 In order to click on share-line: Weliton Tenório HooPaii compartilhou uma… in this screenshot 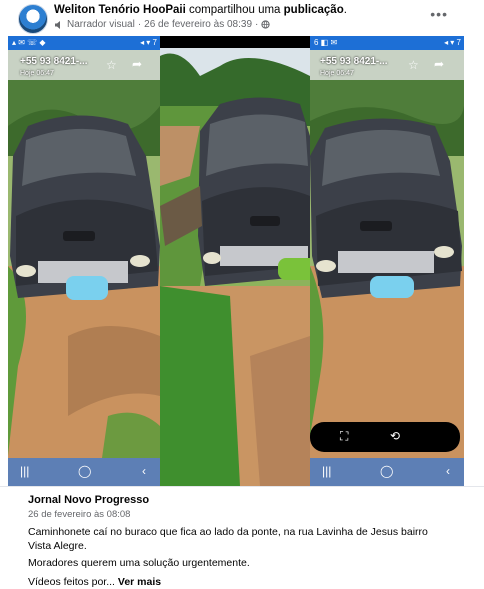, I will do `click(200, 10)`.